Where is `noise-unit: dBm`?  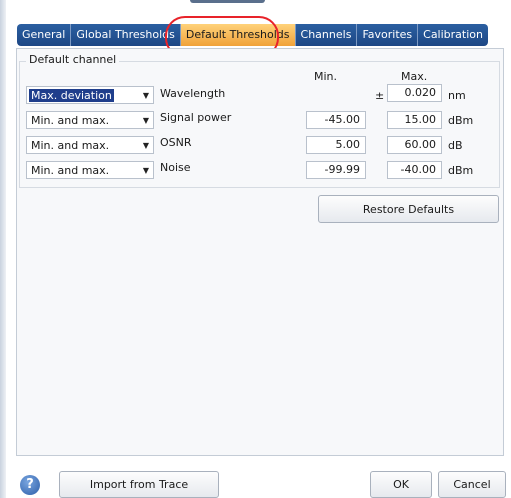
noise-unit: dBm is located at coordinates (461, 170).